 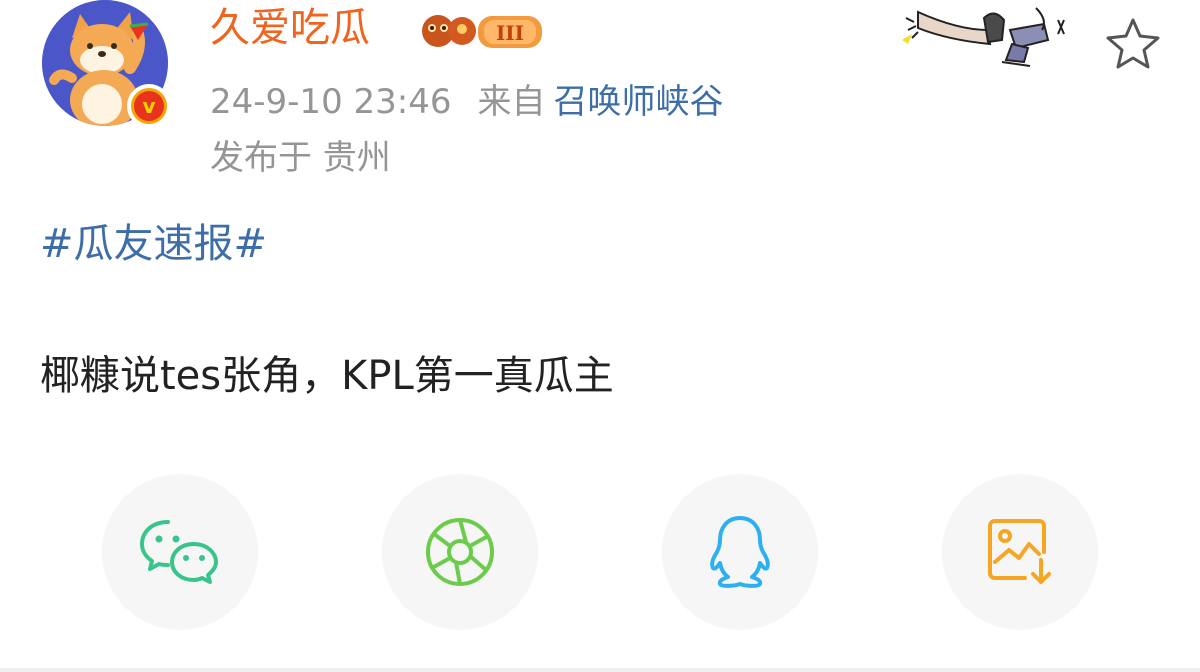 I want to click on divider, so click(x=600, y=670).